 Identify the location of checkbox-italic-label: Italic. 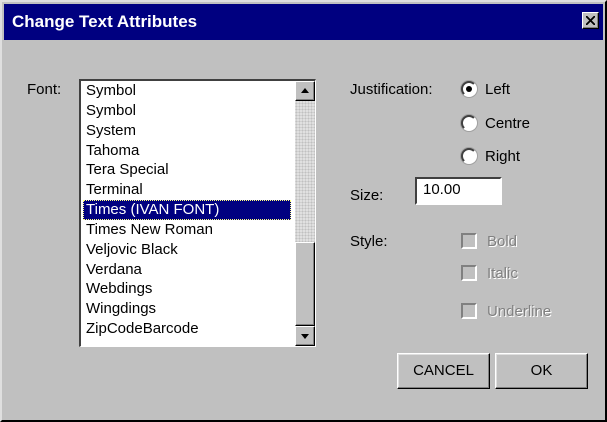
(502, 273).